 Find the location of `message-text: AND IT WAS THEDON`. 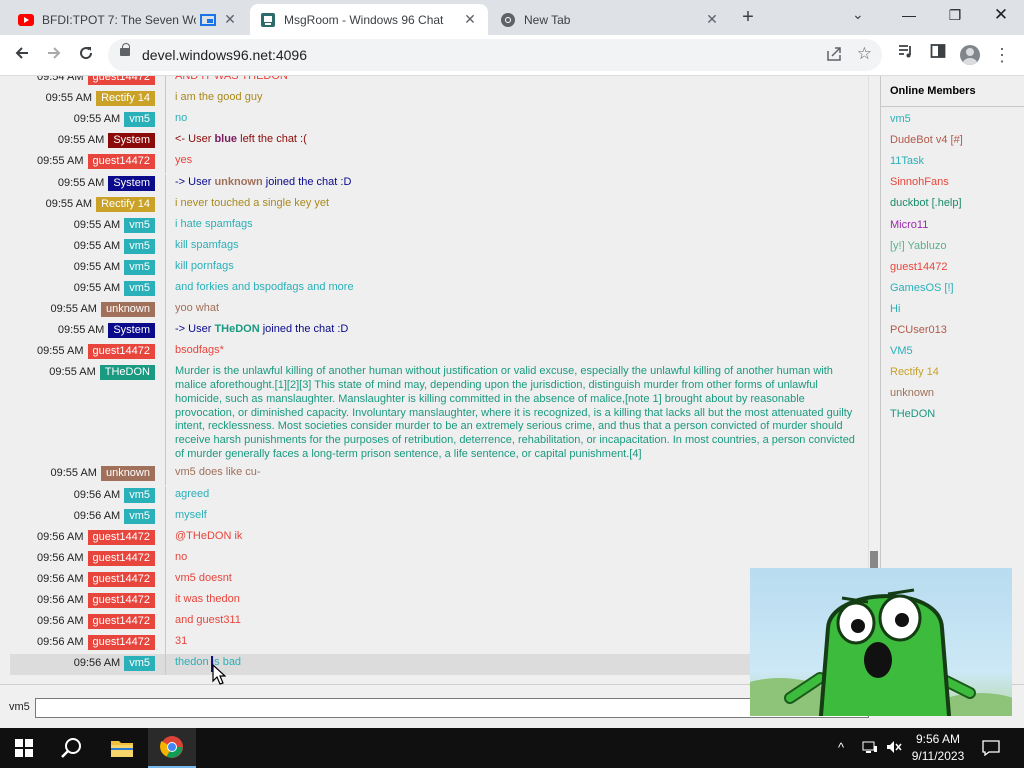

message-text: AND IT WAS THEDON is located at coordinates (231, 79).